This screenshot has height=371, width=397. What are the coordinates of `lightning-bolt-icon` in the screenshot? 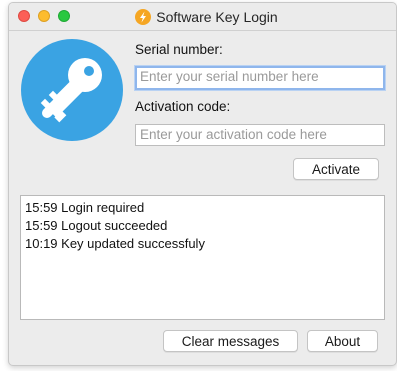 It's located at (143, 16).